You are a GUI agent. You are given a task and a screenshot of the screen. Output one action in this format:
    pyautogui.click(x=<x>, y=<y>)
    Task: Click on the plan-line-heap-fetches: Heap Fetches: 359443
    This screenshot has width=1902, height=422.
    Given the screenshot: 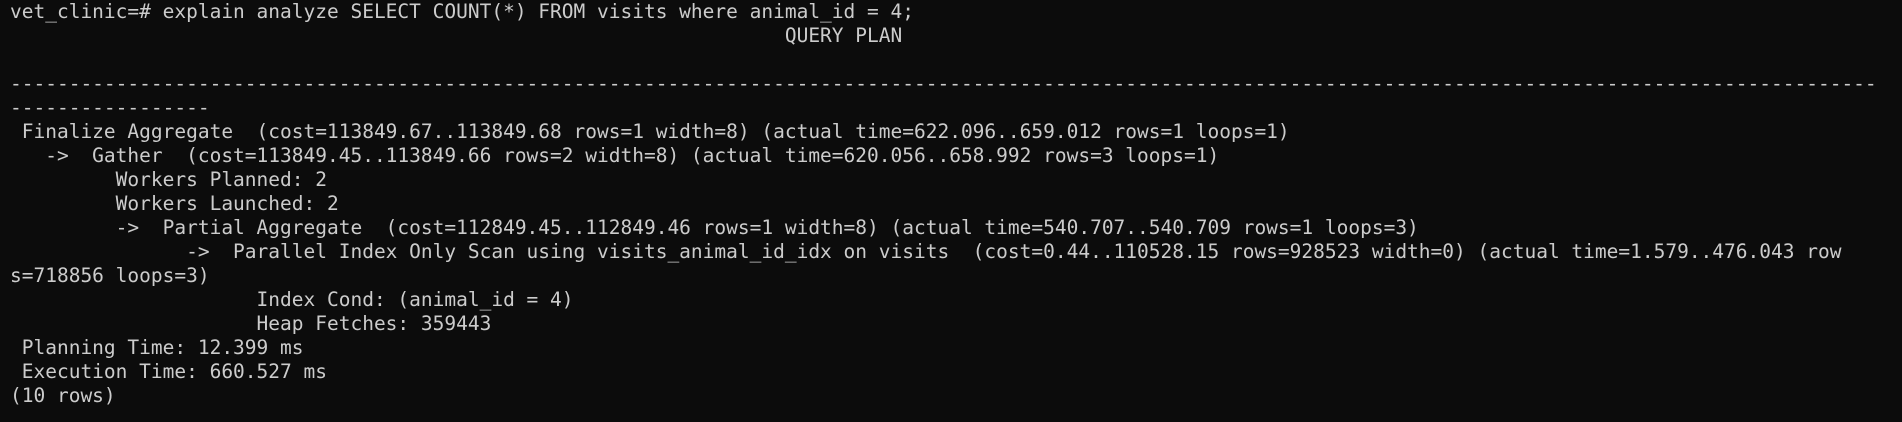 What is the action you would take?
    pyautogui.click(x=251, y=323)
    